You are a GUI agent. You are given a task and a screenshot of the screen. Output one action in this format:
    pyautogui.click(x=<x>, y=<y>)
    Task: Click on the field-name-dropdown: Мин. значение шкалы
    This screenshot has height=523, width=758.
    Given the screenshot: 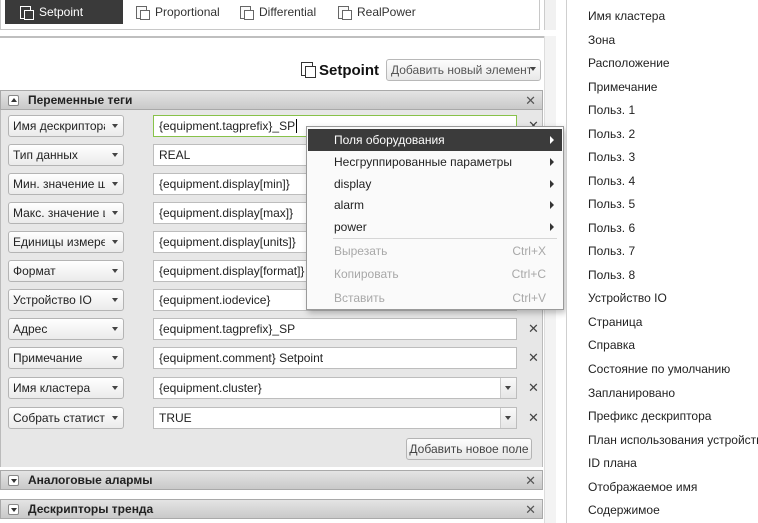 What is the action you would take?
    pyautogui.click(x=66, y=184)
    